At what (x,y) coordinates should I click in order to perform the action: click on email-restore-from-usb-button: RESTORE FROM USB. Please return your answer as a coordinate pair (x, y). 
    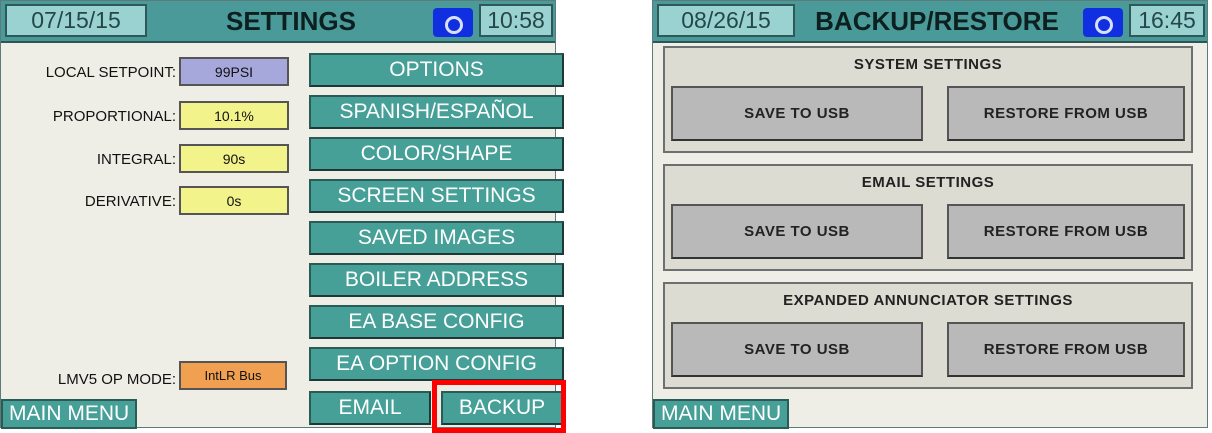
    Looking at the image, I should click on (1066, 231).